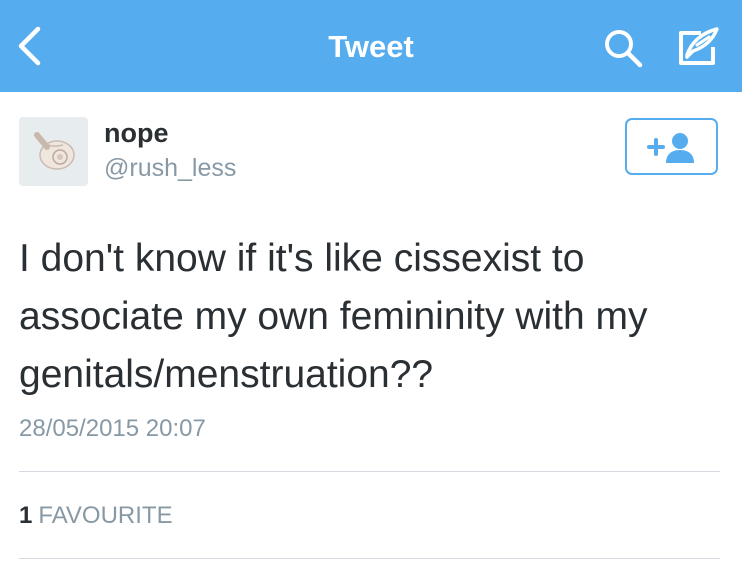  I want to click on follow-button, so click(671, 146).